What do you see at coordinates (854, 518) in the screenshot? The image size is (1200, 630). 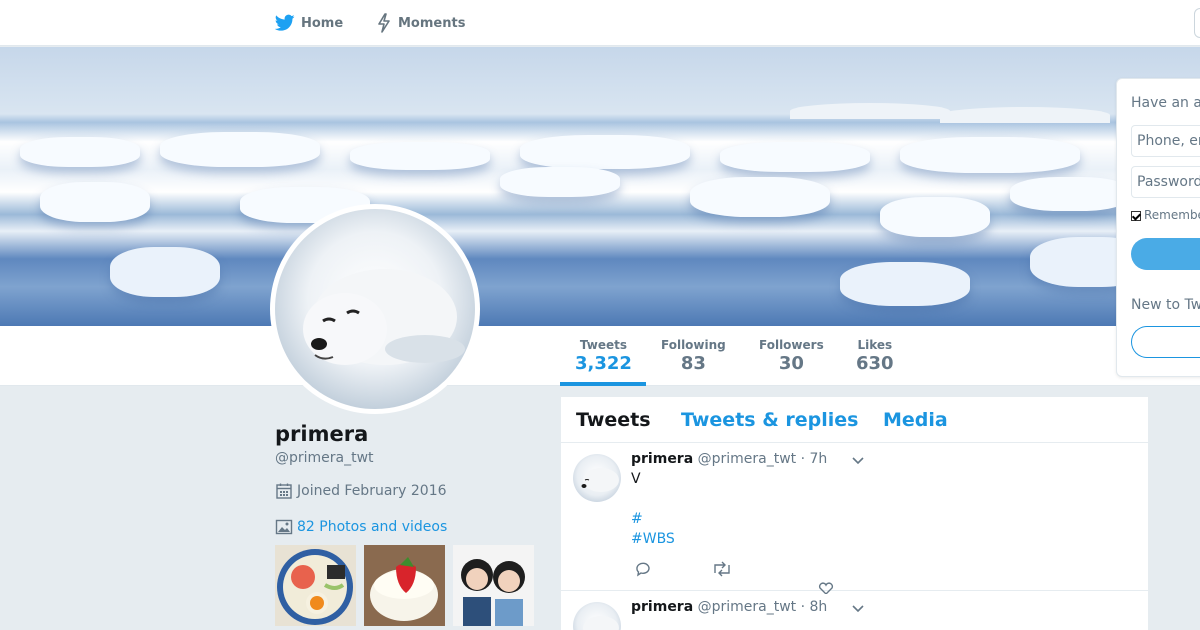 I see `tweet-item: primera @primera_twt · 7h V # #WBS` at bounding box center [854, 518].